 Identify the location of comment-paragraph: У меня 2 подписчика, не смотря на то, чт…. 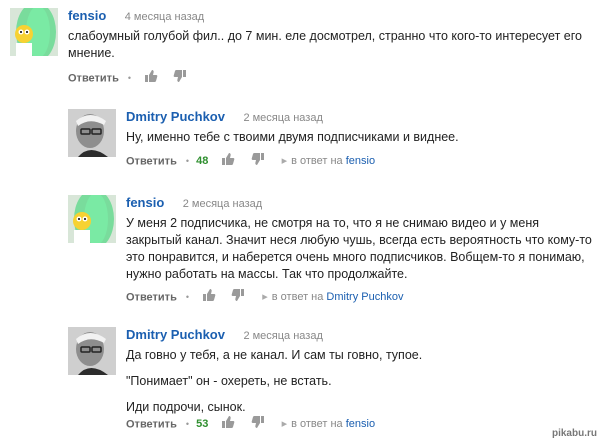
(359, 248).